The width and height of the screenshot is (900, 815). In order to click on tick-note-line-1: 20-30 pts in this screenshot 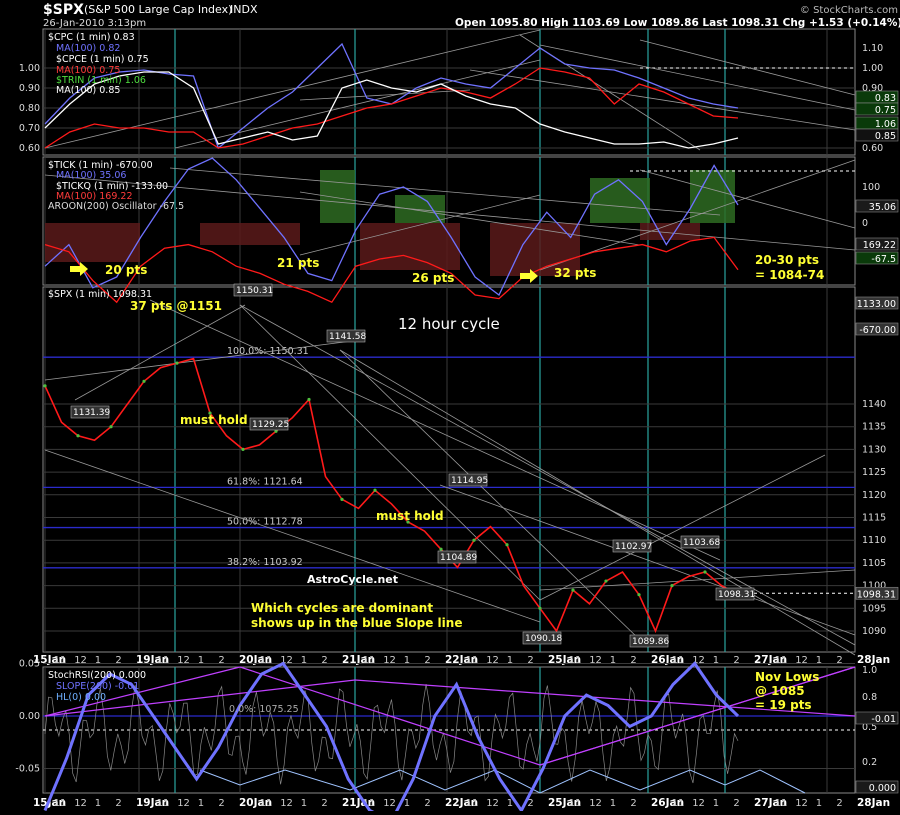, I will do `click(787, 260)`.